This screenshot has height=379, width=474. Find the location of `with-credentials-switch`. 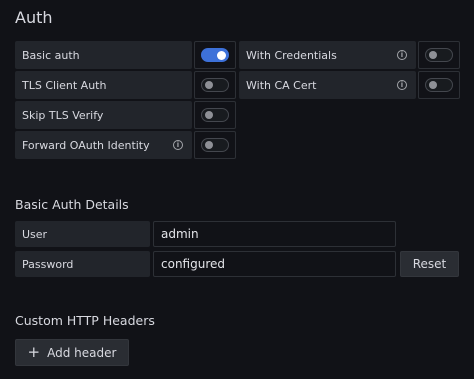

with-credentials-switch is located at coordinates (439, 55).